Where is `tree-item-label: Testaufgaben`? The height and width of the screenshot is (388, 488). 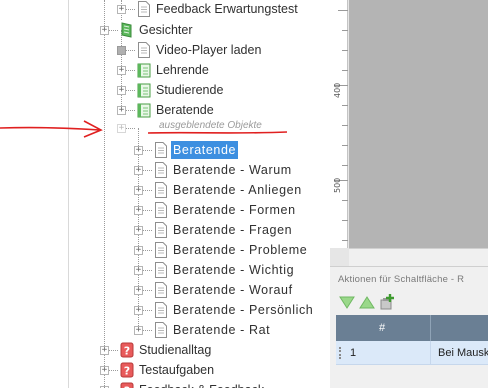 tree-item-label: Testaufgaben is located at coordinates (177, 370).